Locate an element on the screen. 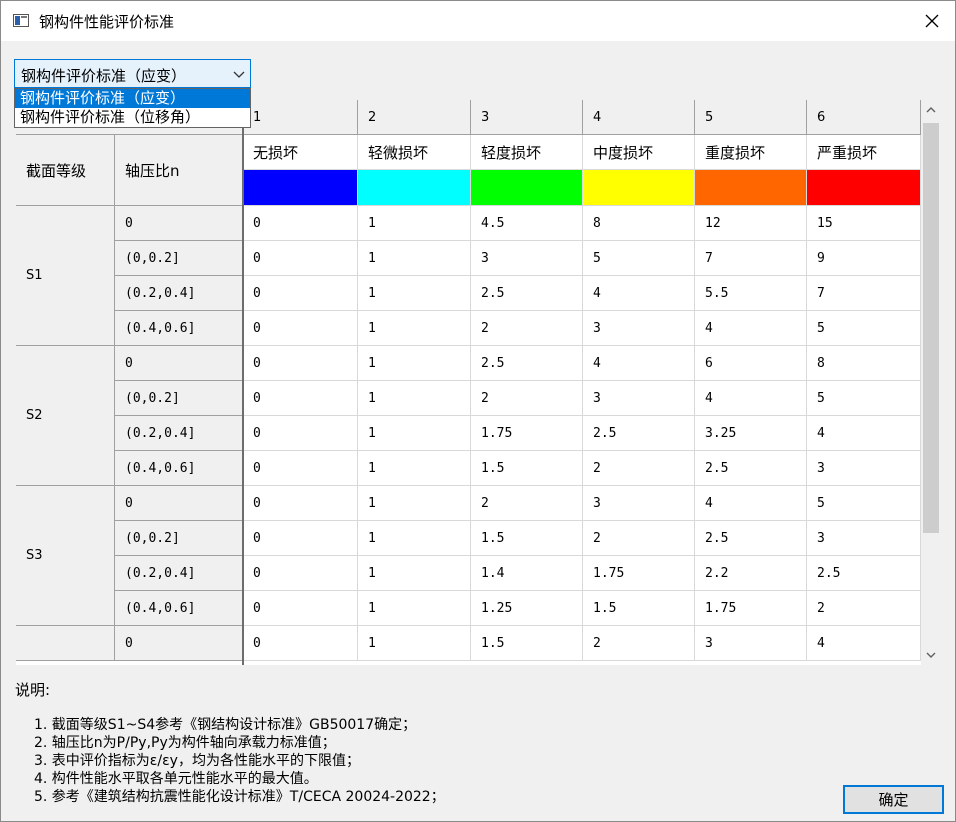 The image size is (956, 822). axial-ratio-cell: (0.4,0.6] is located at coordinates (179, 328).